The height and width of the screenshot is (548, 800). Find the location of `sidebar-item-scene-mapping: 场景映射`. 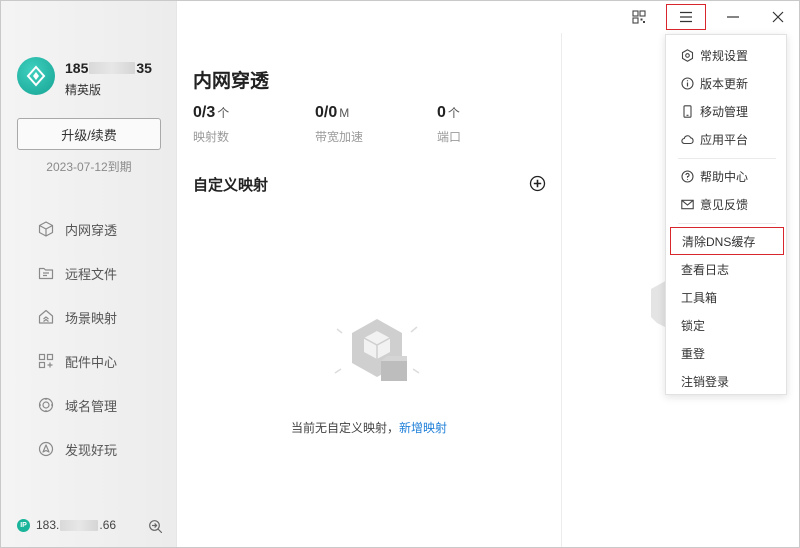

sidebar-item-scene-mapping: 场景映射 is located at coordinates (77, 317).